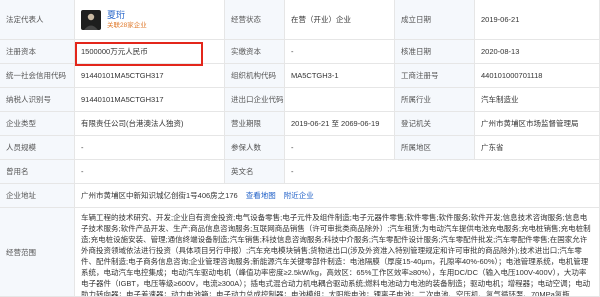  What do you see at coordinates (255, 76) in the screenshot?
I see `org-code-label: 组织机构代码` at bounding box center [255, 76].